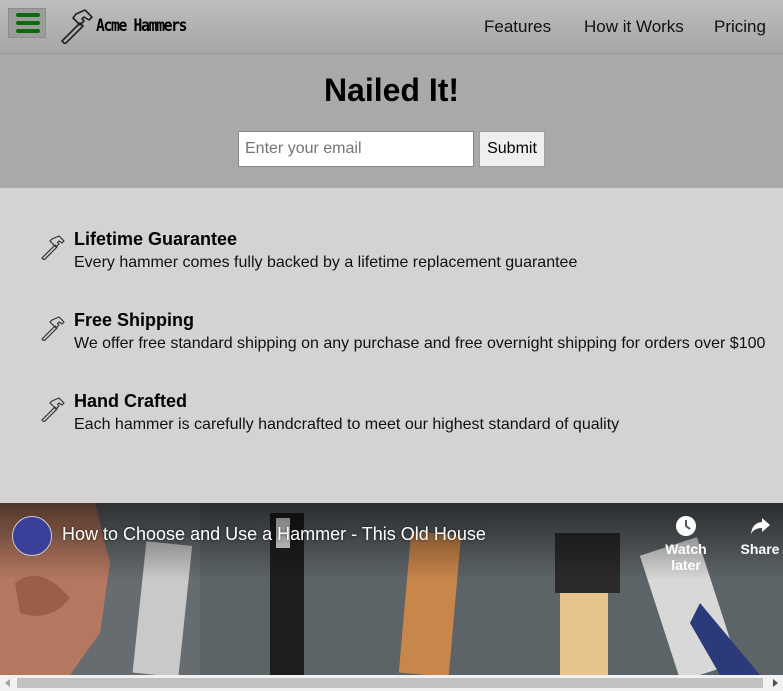  What do you see at coordinates (356, 149) in the screenshot?
I see `email-input` at bounding box center [356, 149].